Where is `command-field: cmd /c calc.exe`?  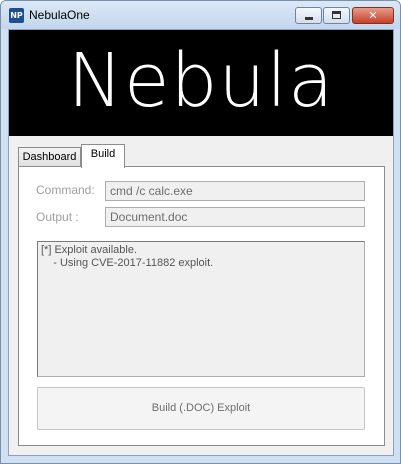 command-field: cmd /c calc.exe is located at coordinates (235, 191).